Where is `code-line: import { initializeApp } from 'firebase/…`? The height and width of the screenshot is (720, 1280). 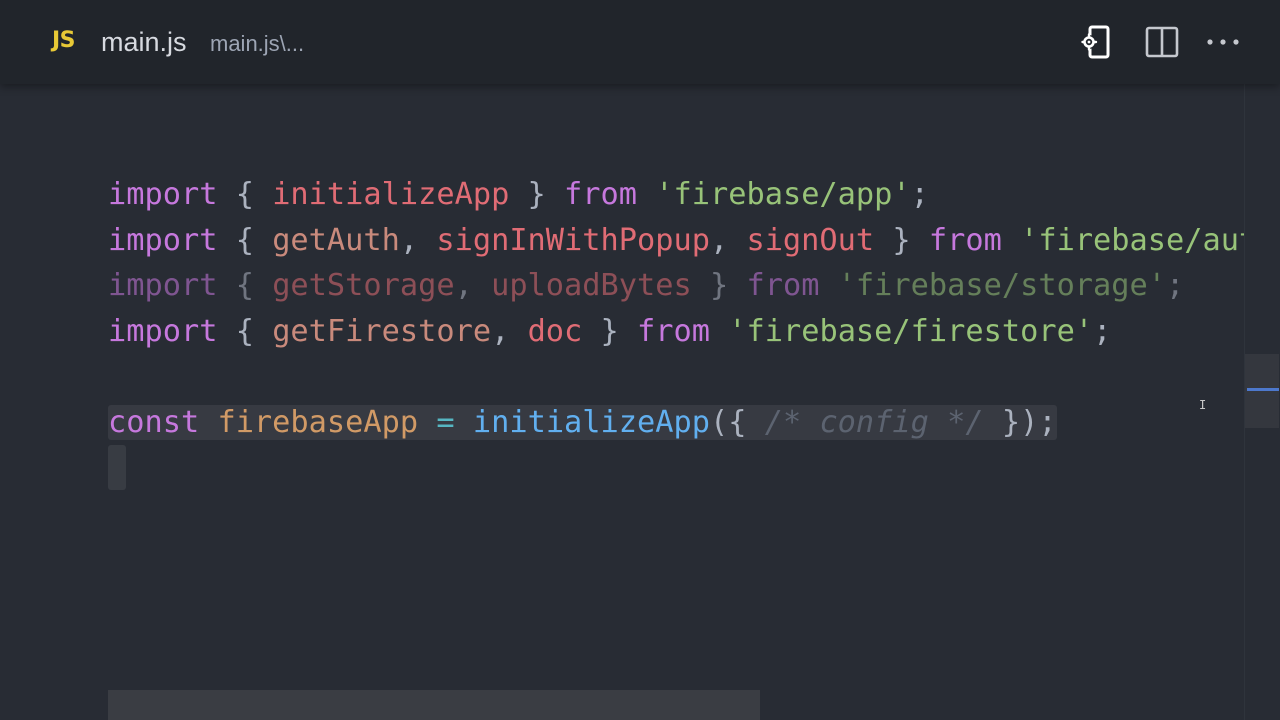 code-line: import { initializeApp } from 'firebase/… is located at coordinates (676, 195).